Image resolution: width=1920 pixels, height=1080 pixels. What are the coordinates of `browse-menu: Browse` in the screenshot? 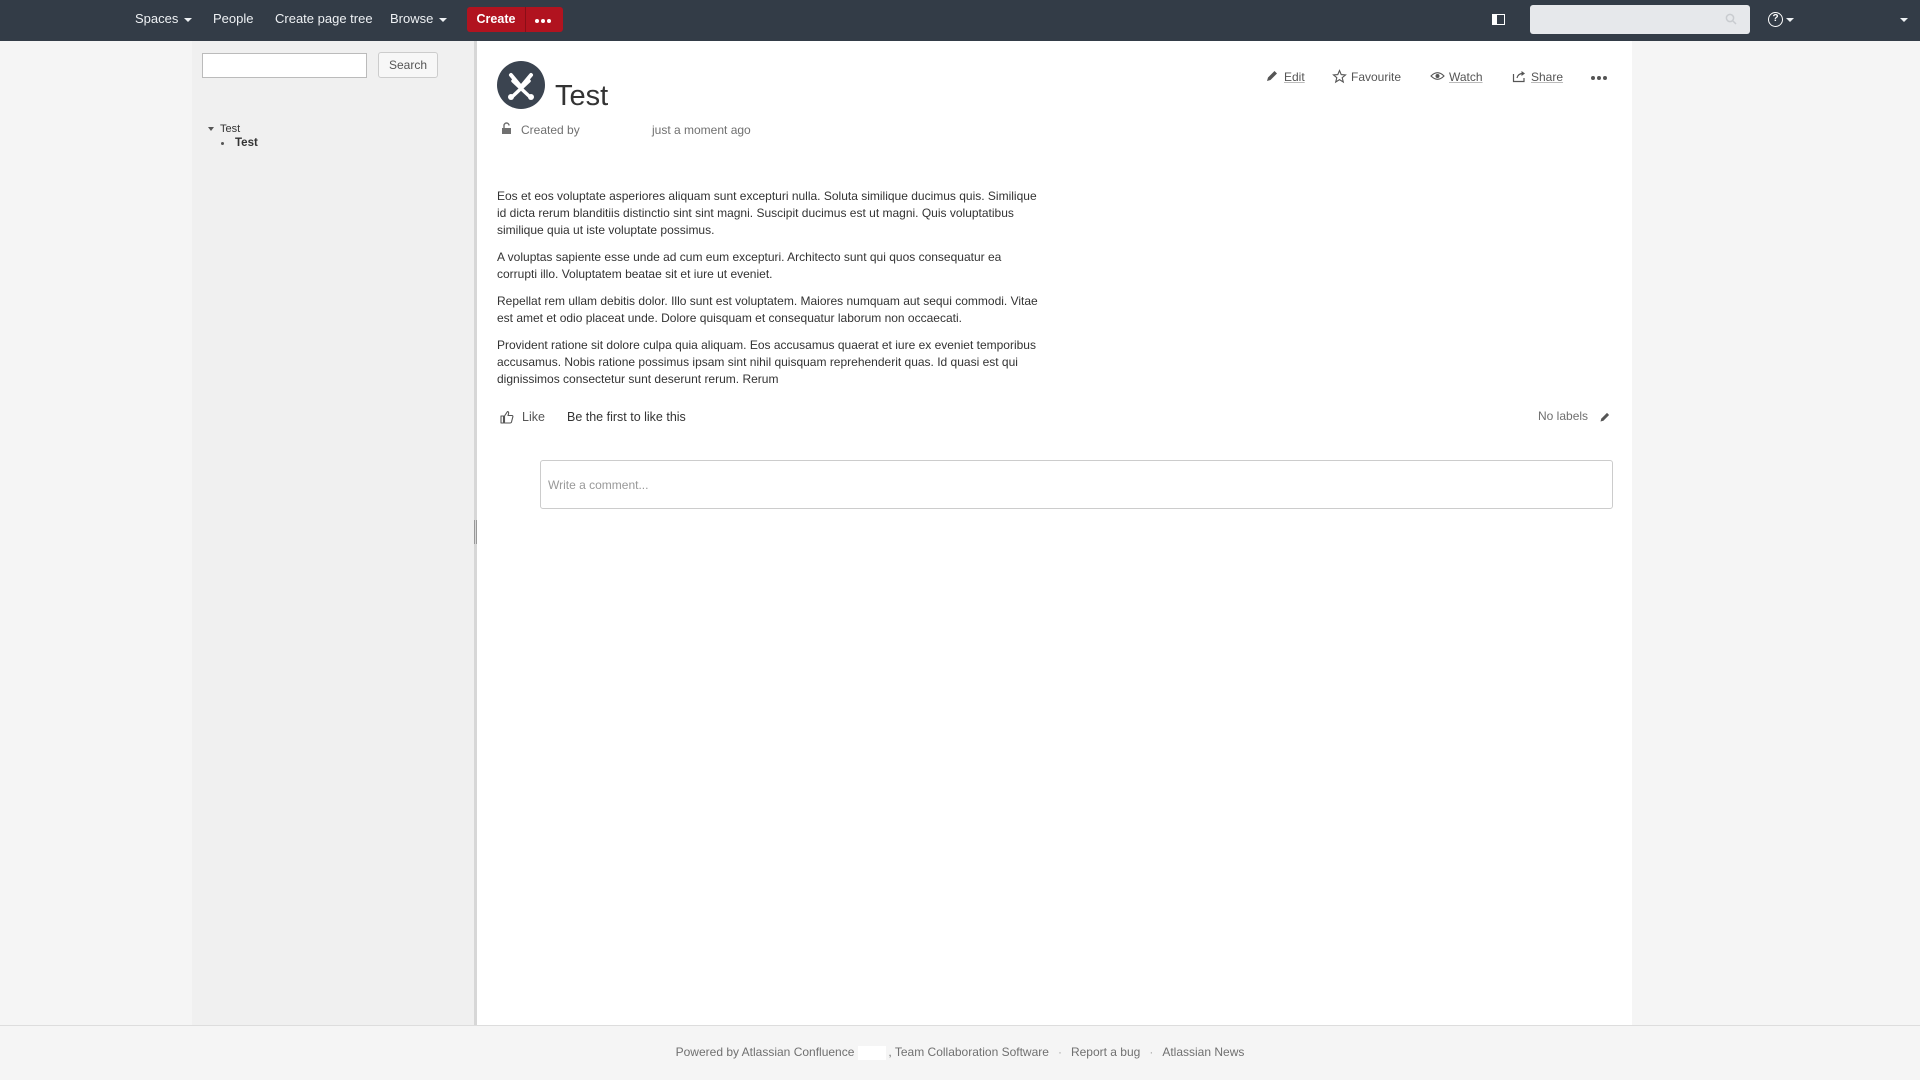 It's located at (419, 20).